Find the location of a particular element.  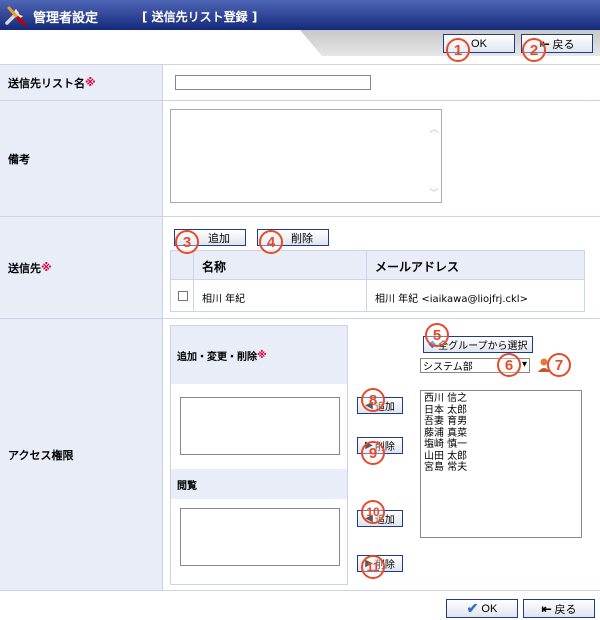

back-button-bottom: ⇤ 戻る is located at coordinates (559, 608).